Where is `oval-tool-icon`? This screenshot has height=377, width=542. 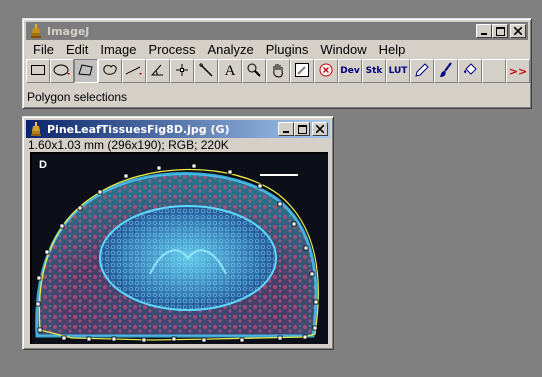
oval-tool-icon is located at coordinates (62, 71).